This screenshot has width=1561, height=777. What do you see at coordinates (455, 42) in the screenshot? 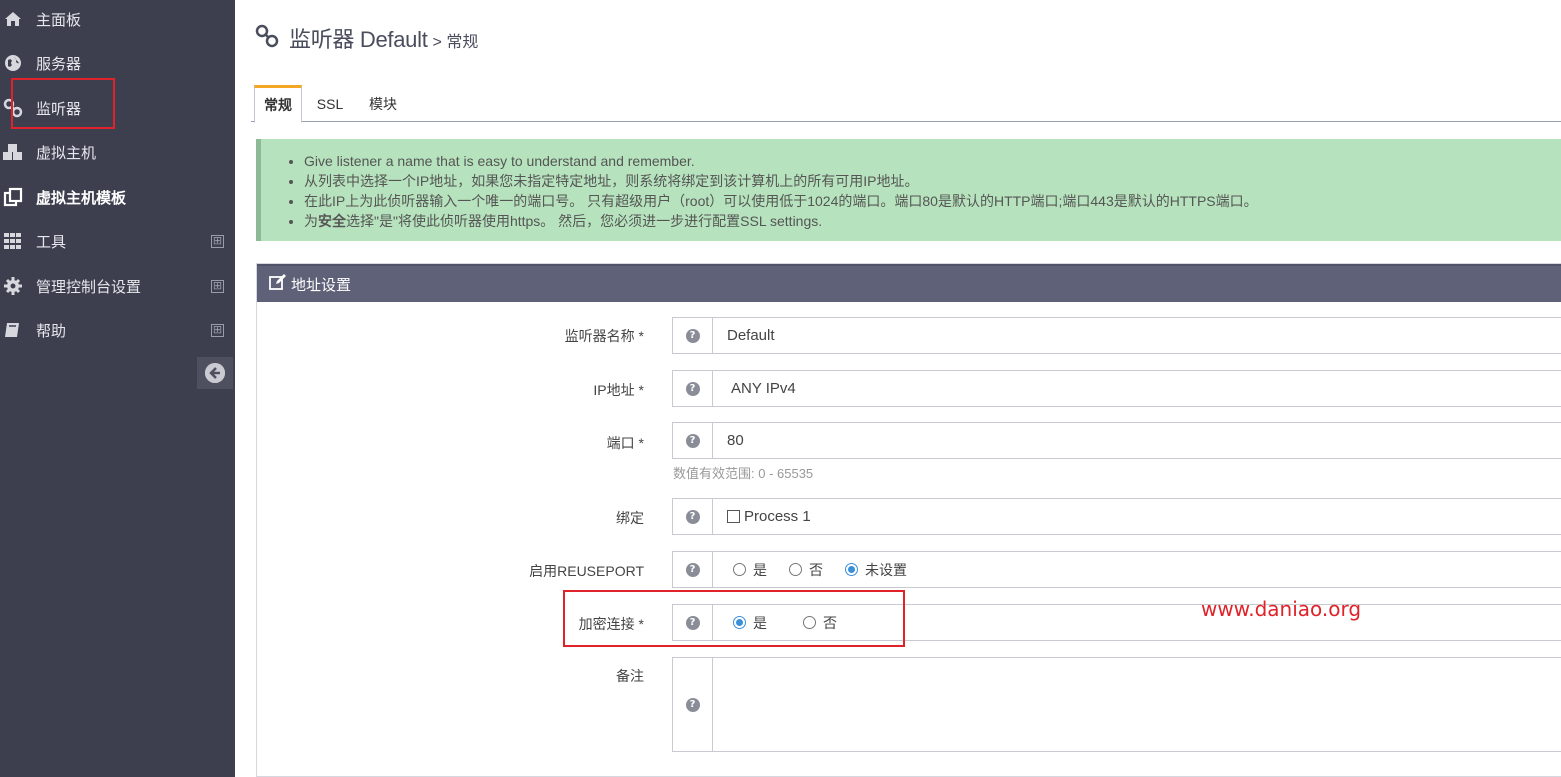
I see `breadcrumb: > 常规` at bounding box center [455, 42].